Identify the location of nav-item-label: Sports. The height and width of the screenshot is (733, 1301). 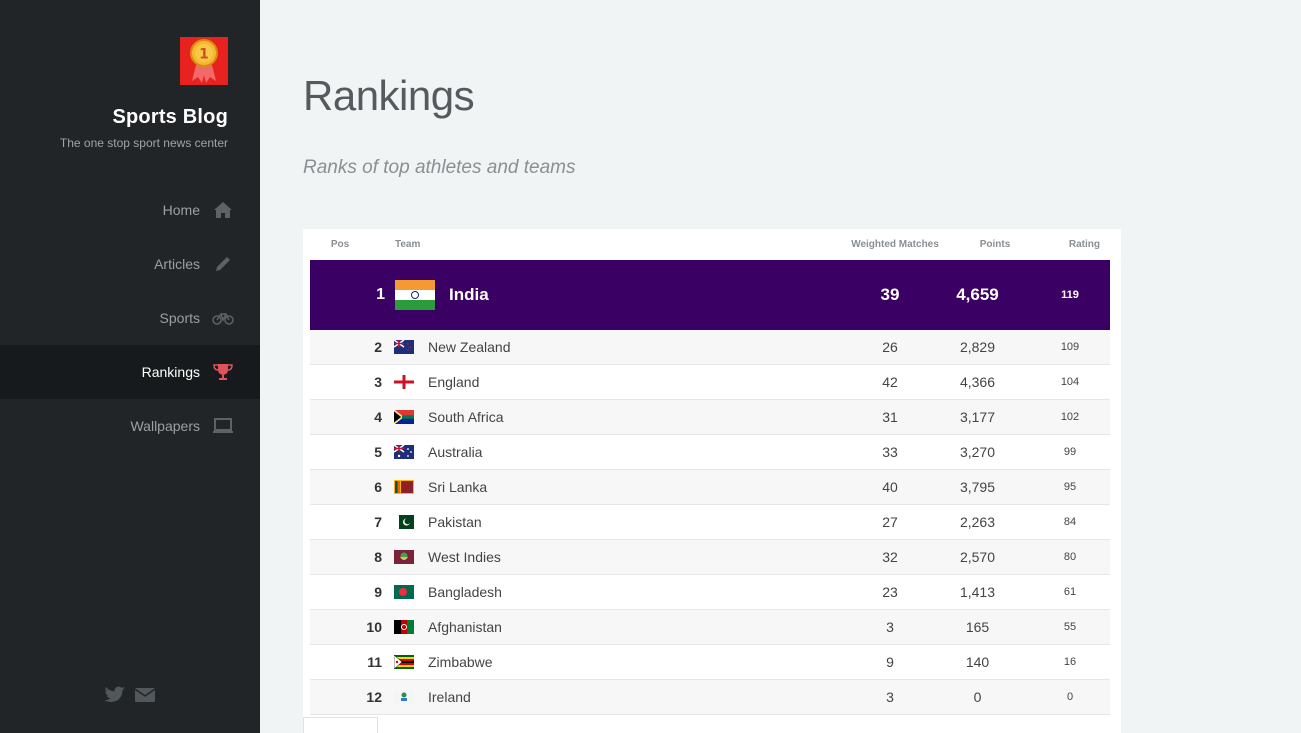
(179, 318).